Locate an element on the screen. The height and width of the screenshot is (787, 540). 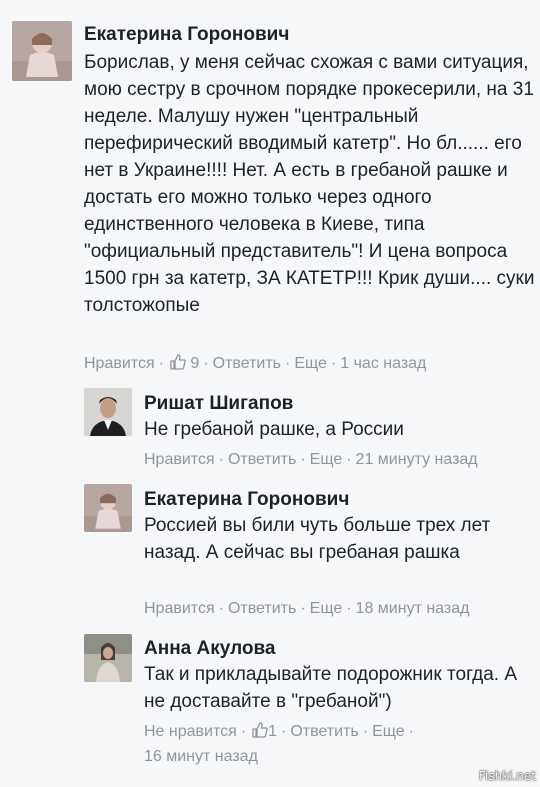
comment-author: Ришат Шигапов is located at coordinates (218, 404).